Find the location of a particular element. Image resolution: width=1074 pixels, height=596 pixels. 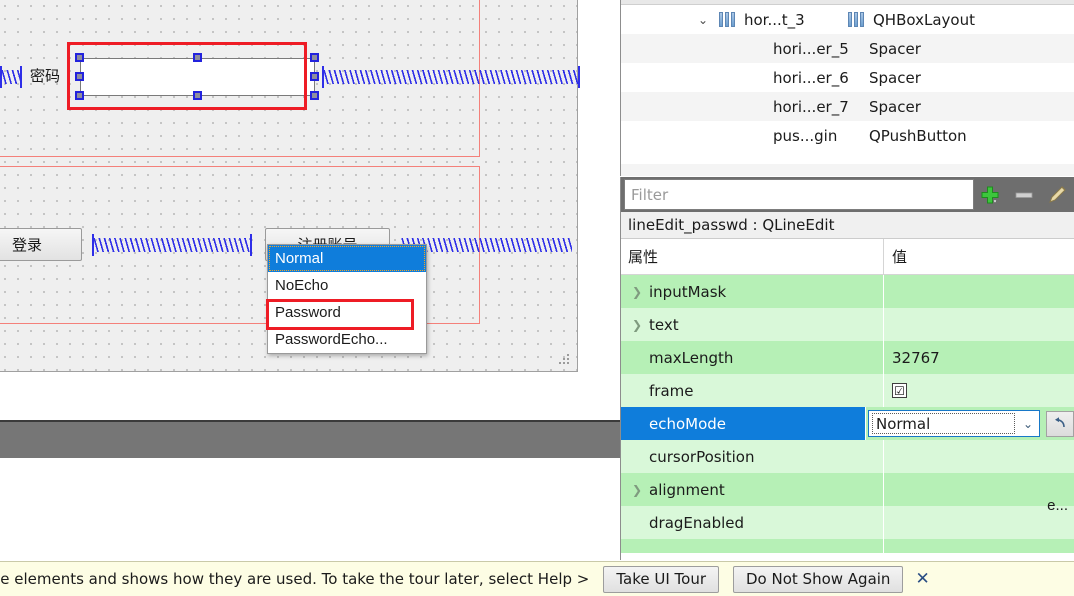

reset-property-button is located at coordinates (1060, 423).